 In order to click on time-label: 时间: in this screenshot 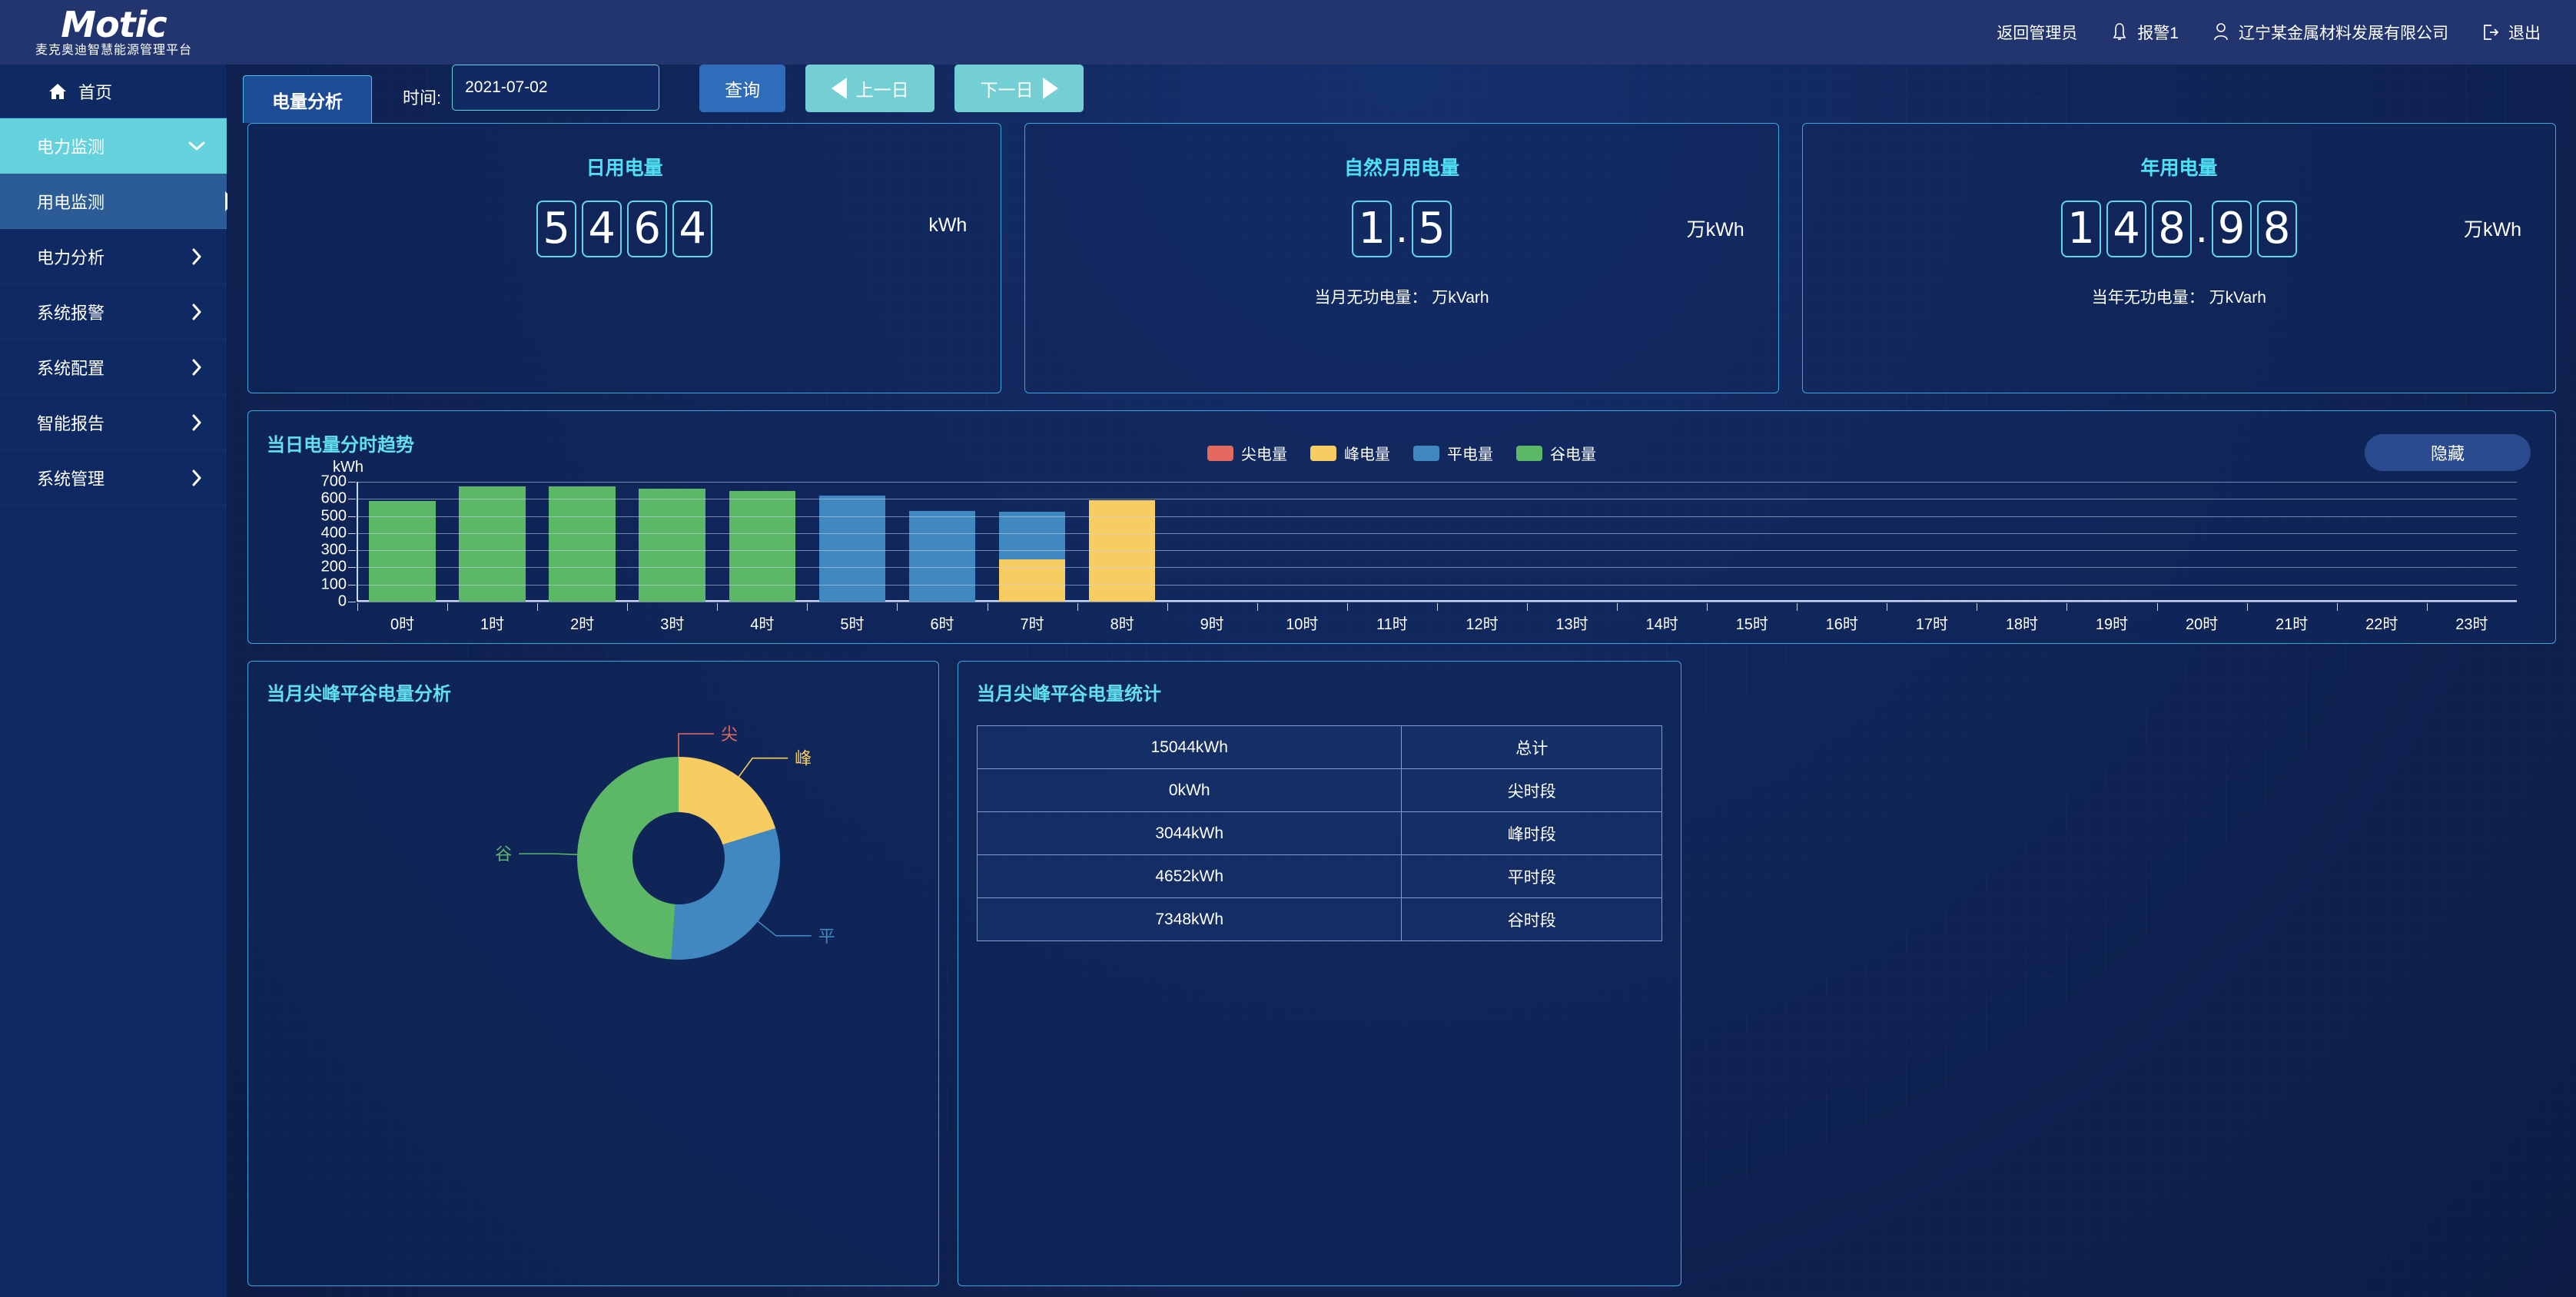, I will do `click(423, 98)`.